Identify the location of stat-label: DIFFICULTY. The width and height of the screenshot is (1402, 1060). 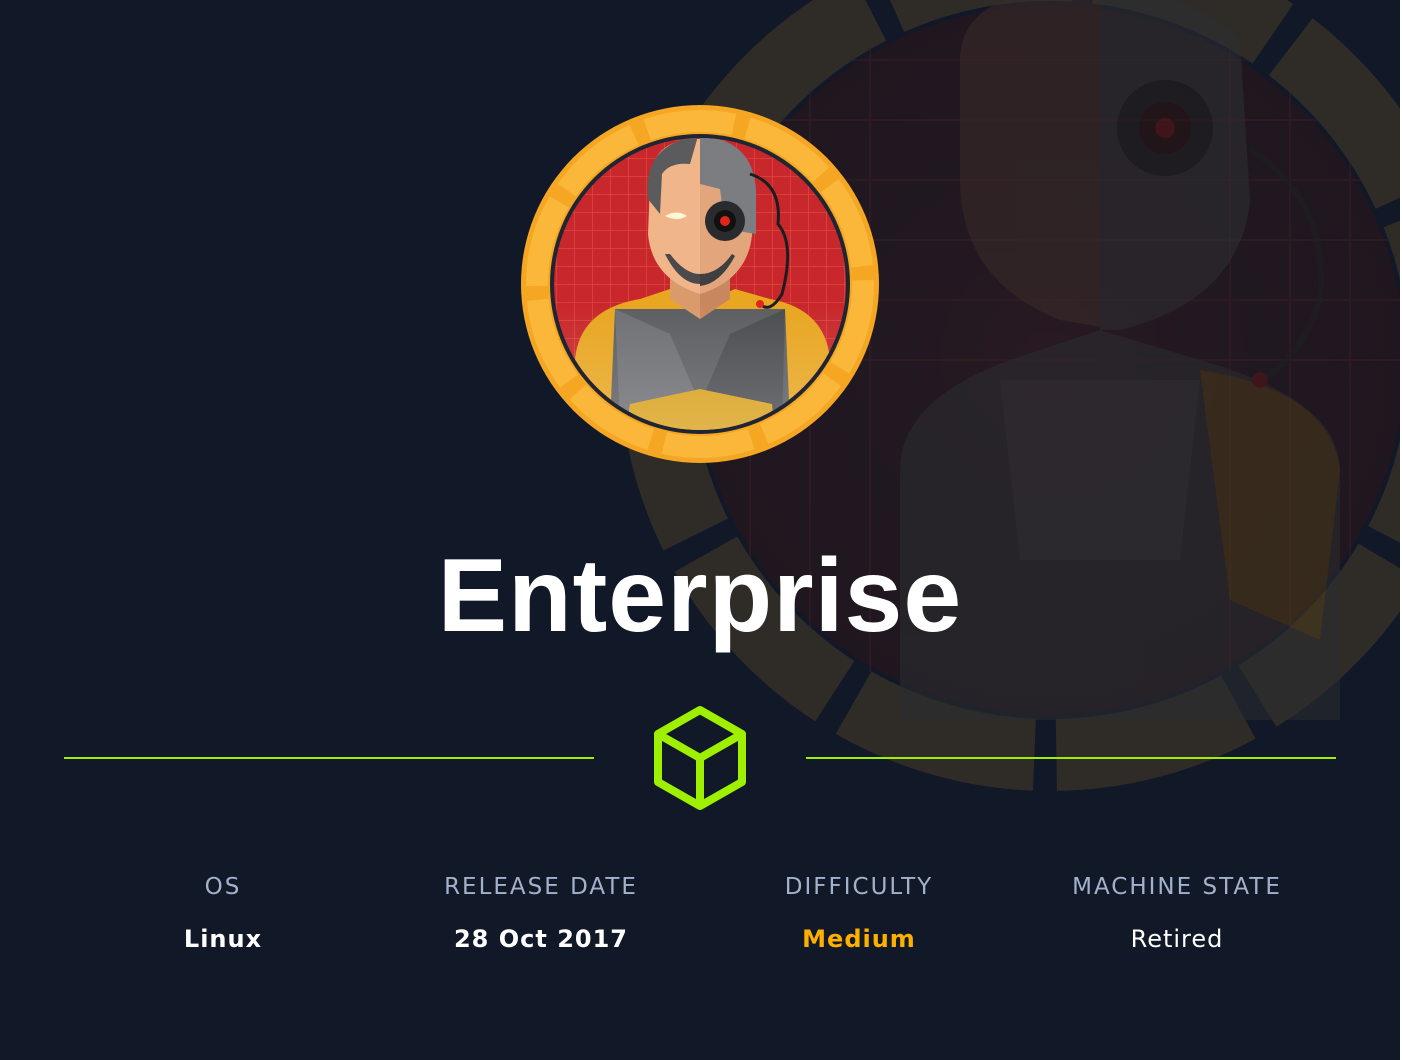
(859, 887).